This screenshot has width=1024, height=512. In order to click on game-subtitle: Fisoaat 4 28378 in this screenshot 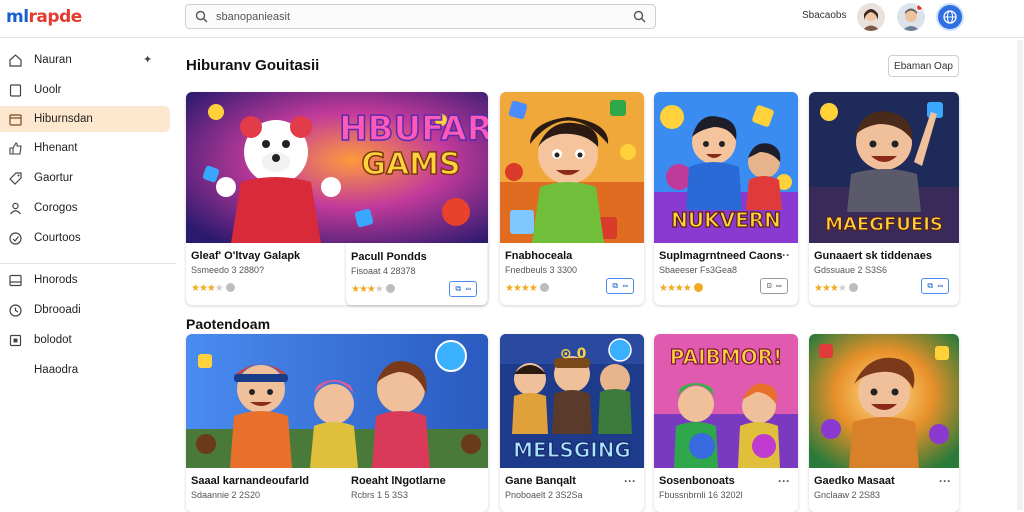, I will do `click(383, 271)`.